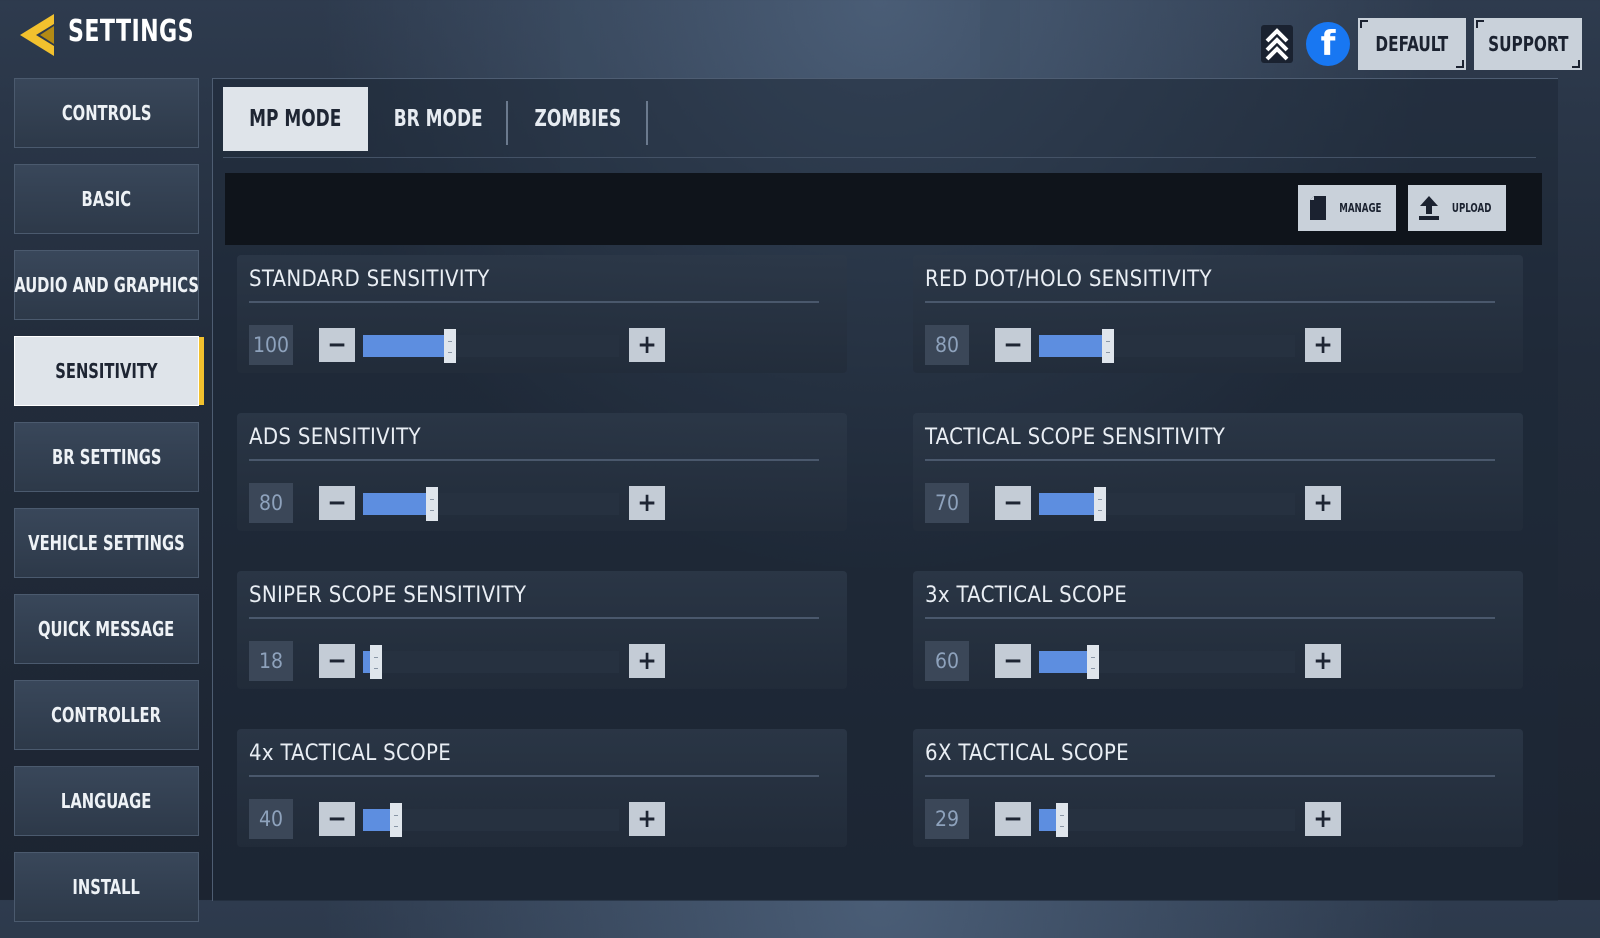 This screenshot has width=1600, height=938. I want to click on sidebar-item-controller: CONTROLLER, so click(106, 715).